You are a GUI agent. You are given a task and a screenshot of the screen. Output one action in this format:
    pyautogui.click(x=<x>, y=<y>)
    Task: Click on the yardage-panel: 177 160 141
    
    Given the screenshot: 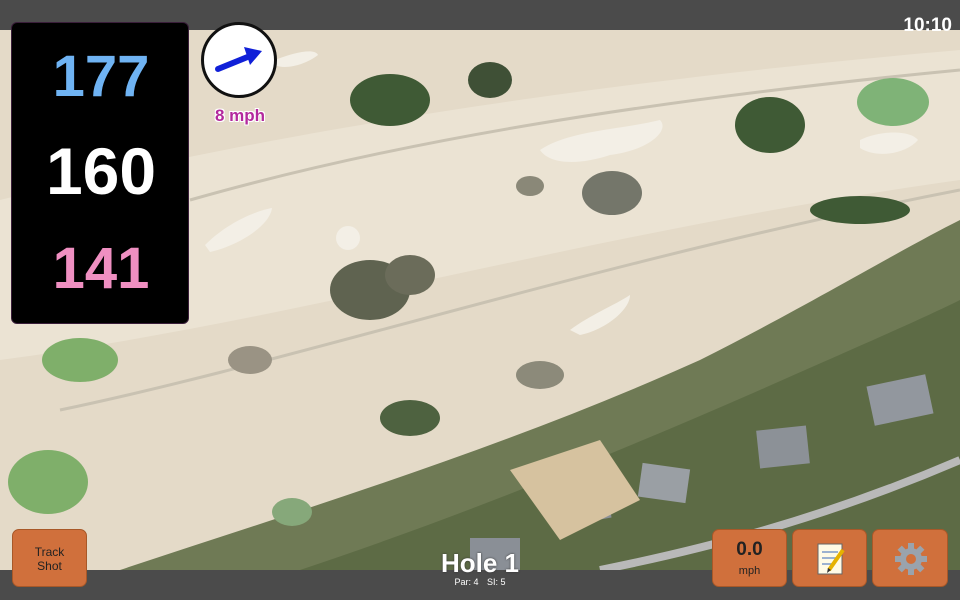 What is the action you would take?
    pyautogui.click(x=100, y=173)
    